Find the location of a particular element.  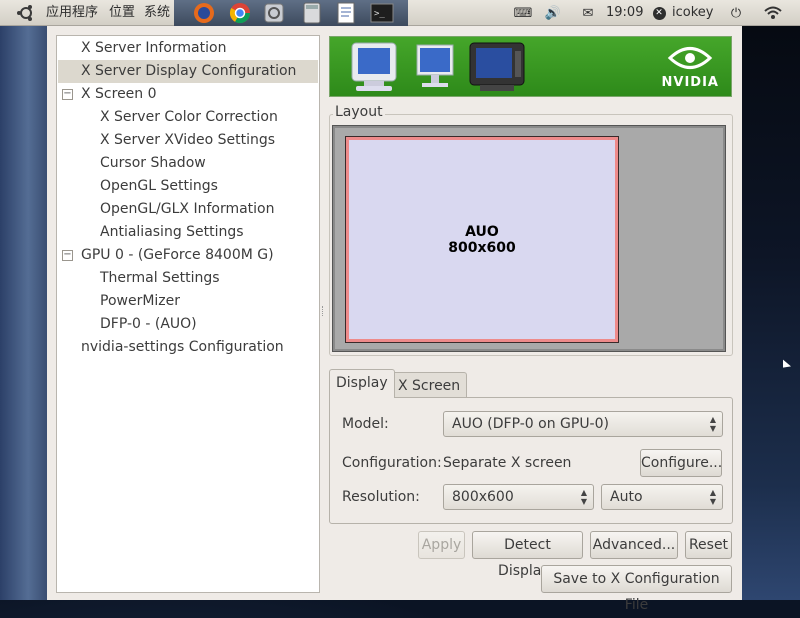

configuration-label: Configuration: is located at coordinates (392, 463).